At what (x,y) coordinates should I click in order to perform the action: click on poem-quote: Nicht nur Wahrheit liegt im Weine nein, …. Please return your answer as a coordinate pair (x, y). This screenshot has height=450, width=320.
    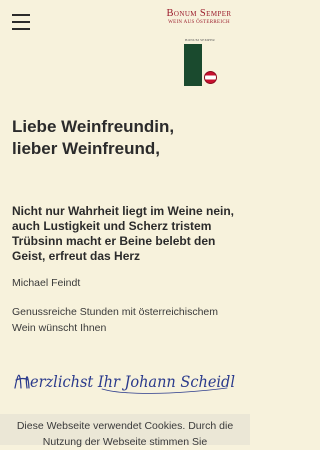
    Looking at the image, I should click on (123, 233).